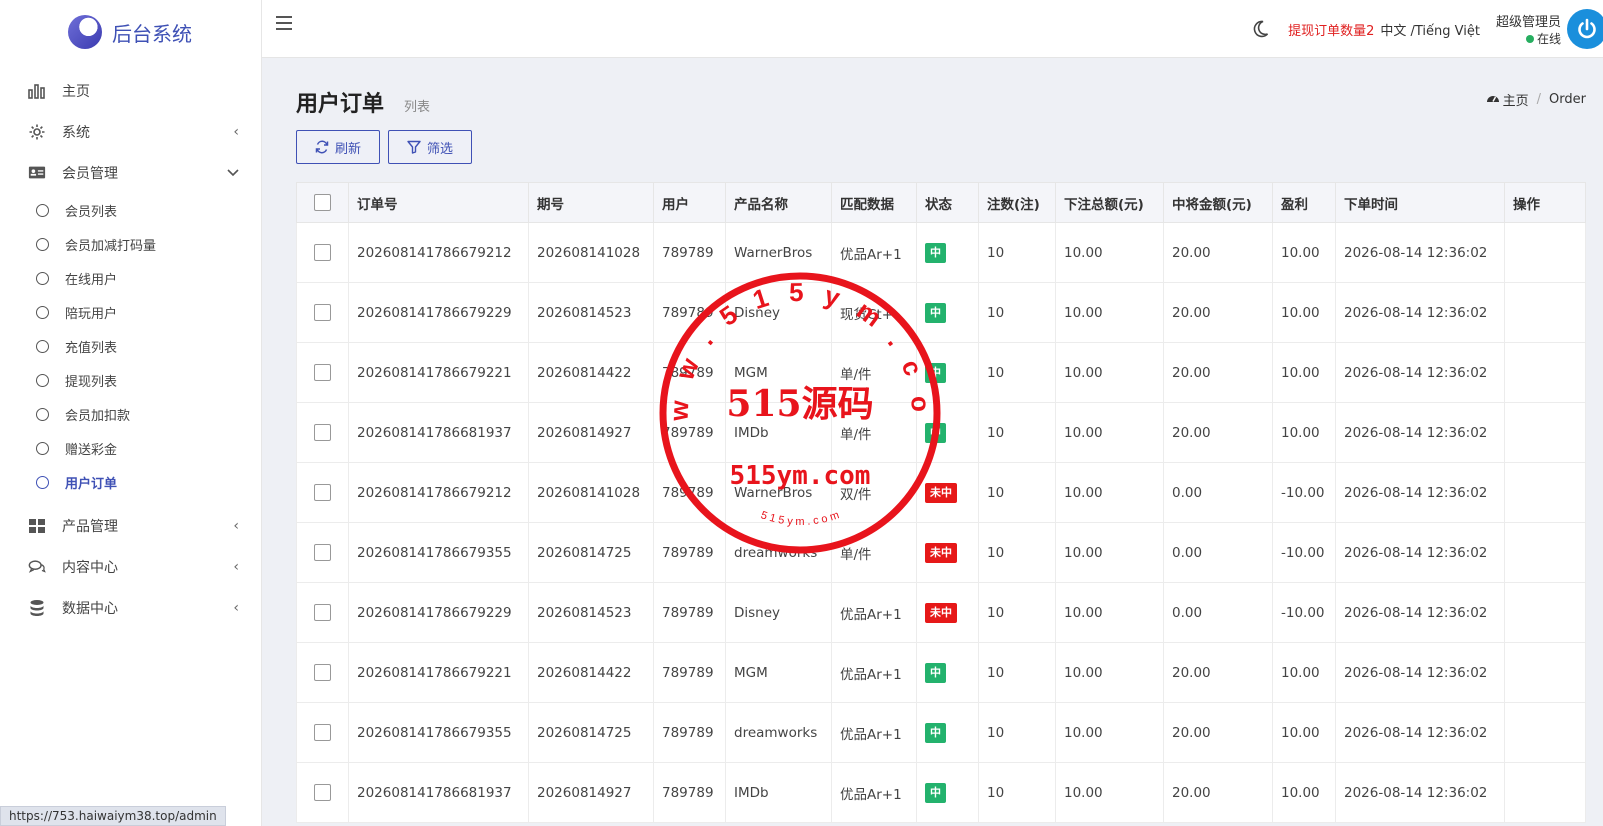 The width and height of the screenshot is (1603, 826). What do you see at coordinates (130, 172) in the screenshot?
I see `sidebar-item-member-management: 会员管理` at bounding box center [130, 172].